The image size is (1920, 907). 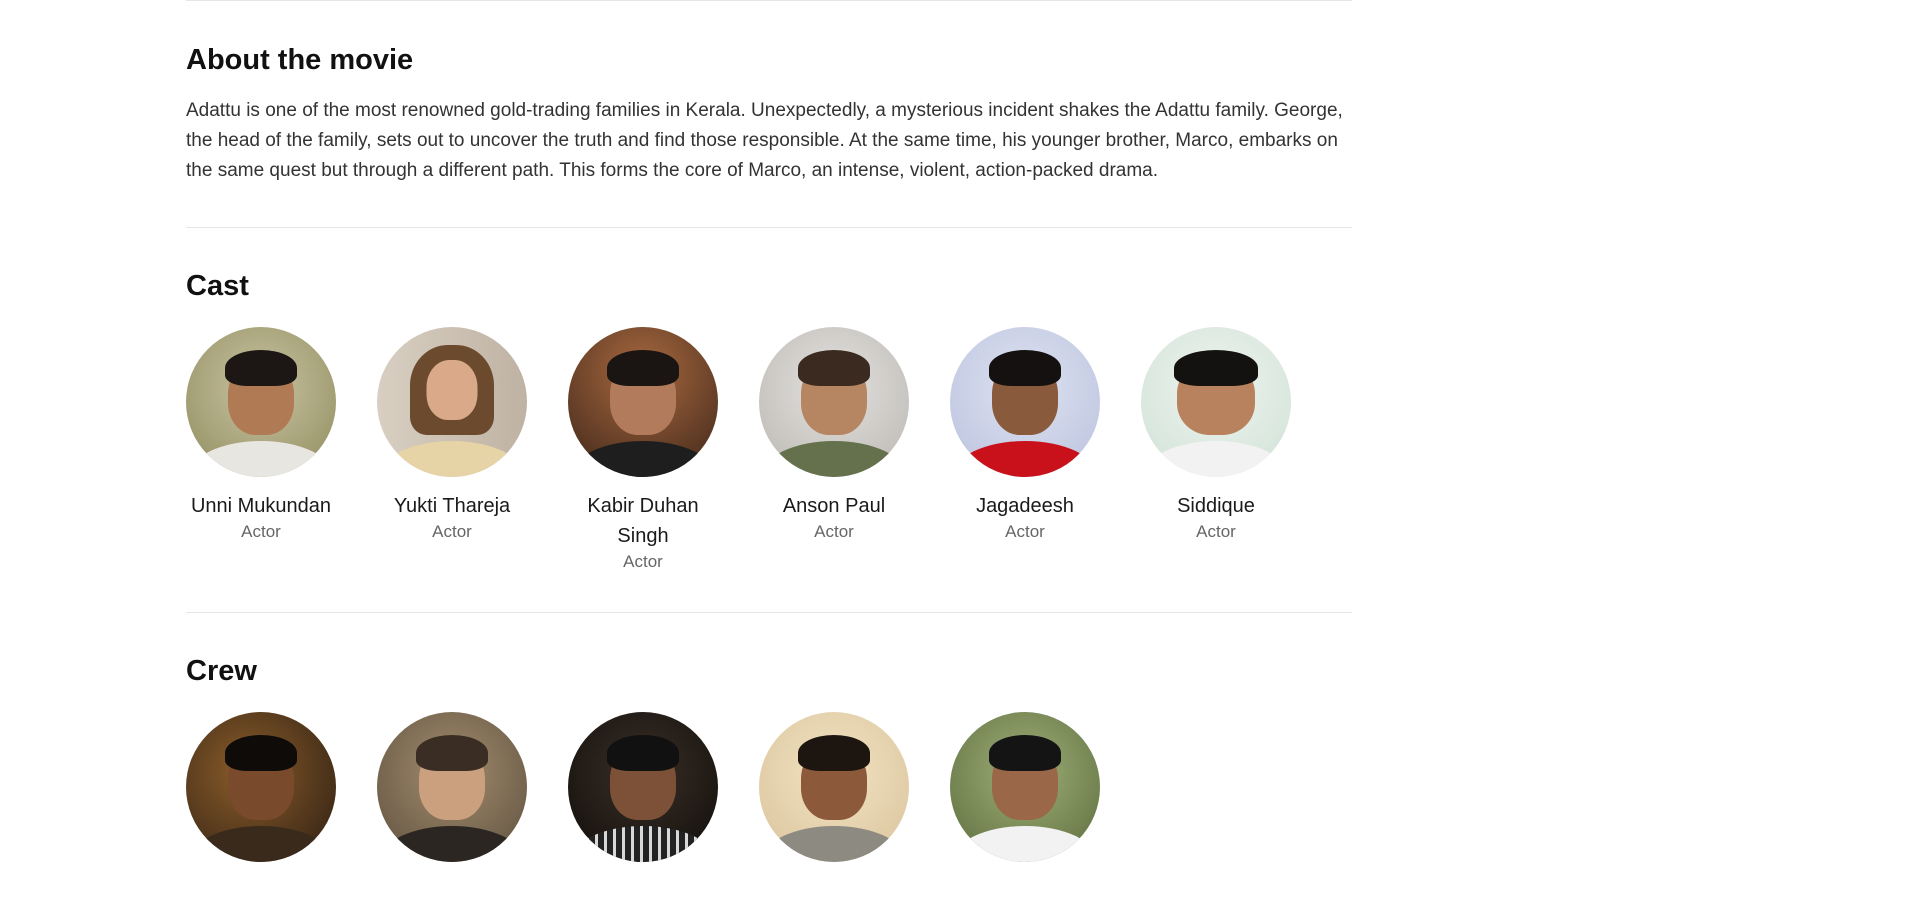 I want to click on cast-member-yukti-thareja: Yukti Thareja Actor, so click(x=452, y=449).